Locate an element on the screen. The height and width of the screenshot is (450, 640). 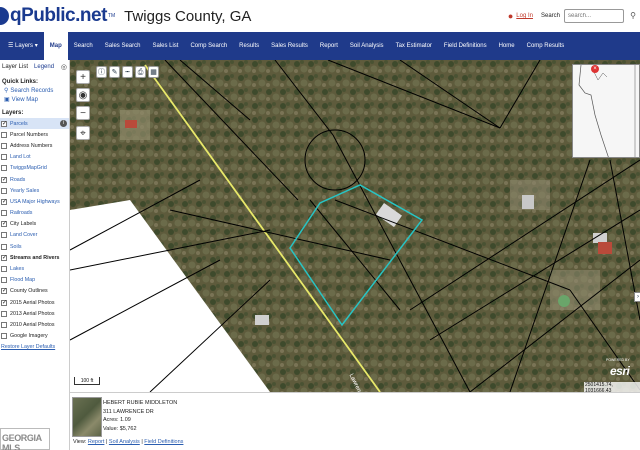
layer-row: Yearly Sales is located at coordinates (34, 190).